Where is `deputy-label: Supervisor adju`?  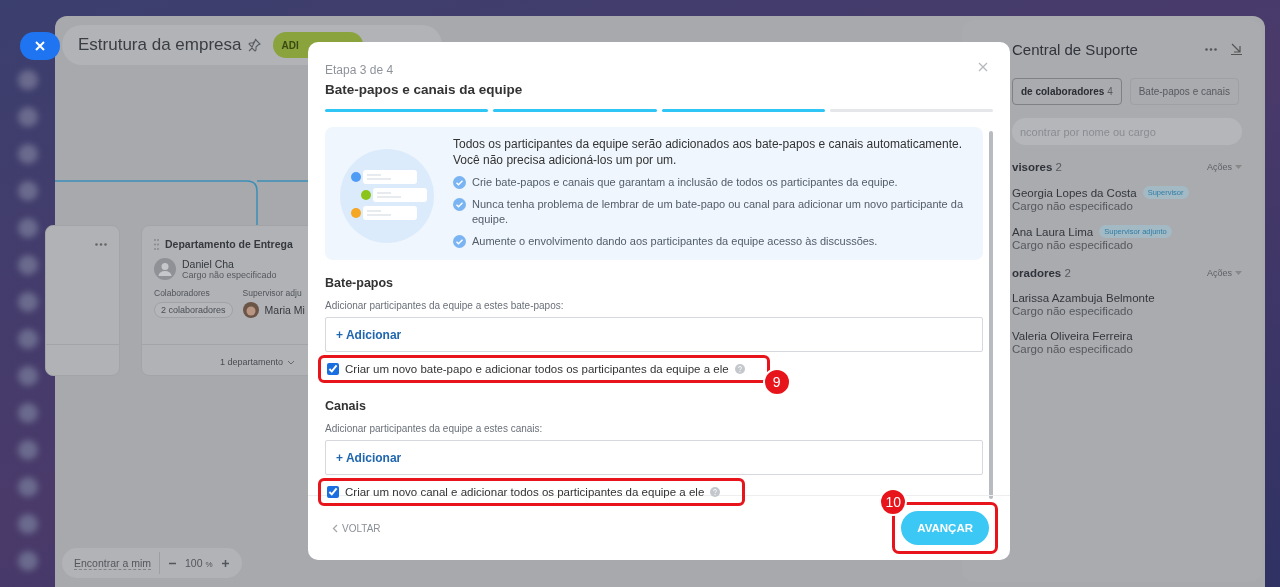 deputy-label: Supervisor adju is located at coordinates (272, 293).